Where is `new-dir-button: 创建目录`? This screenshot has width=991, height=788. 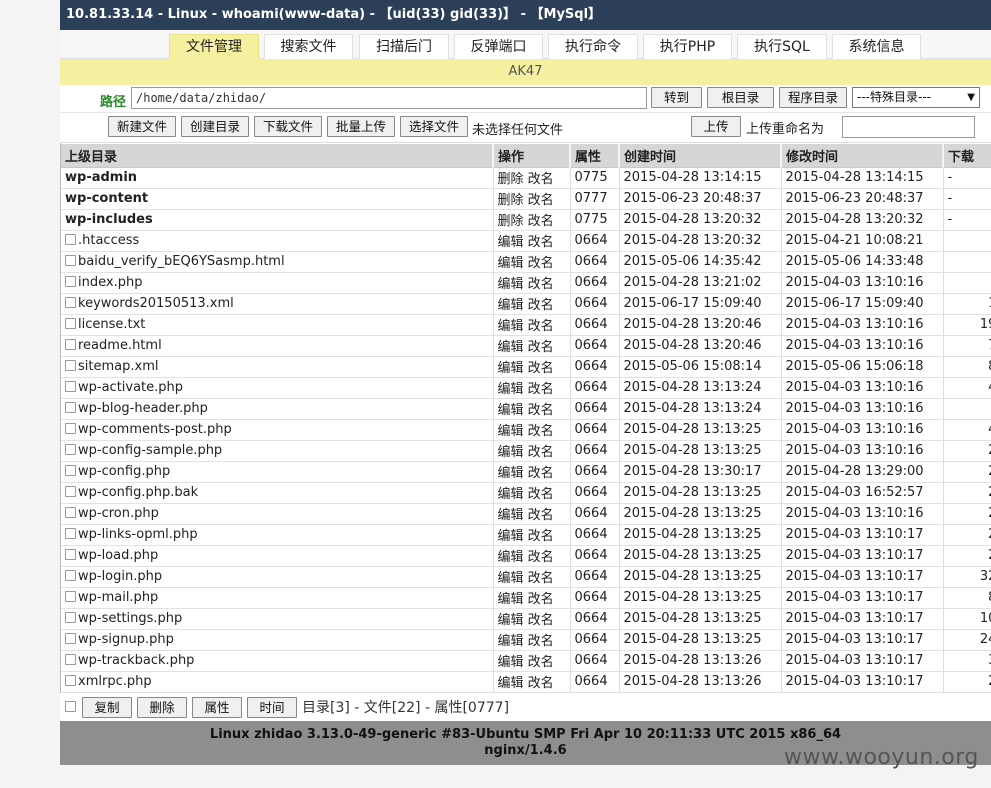
new-dir-button: 创建目录 is located at coordinates (215, 126).